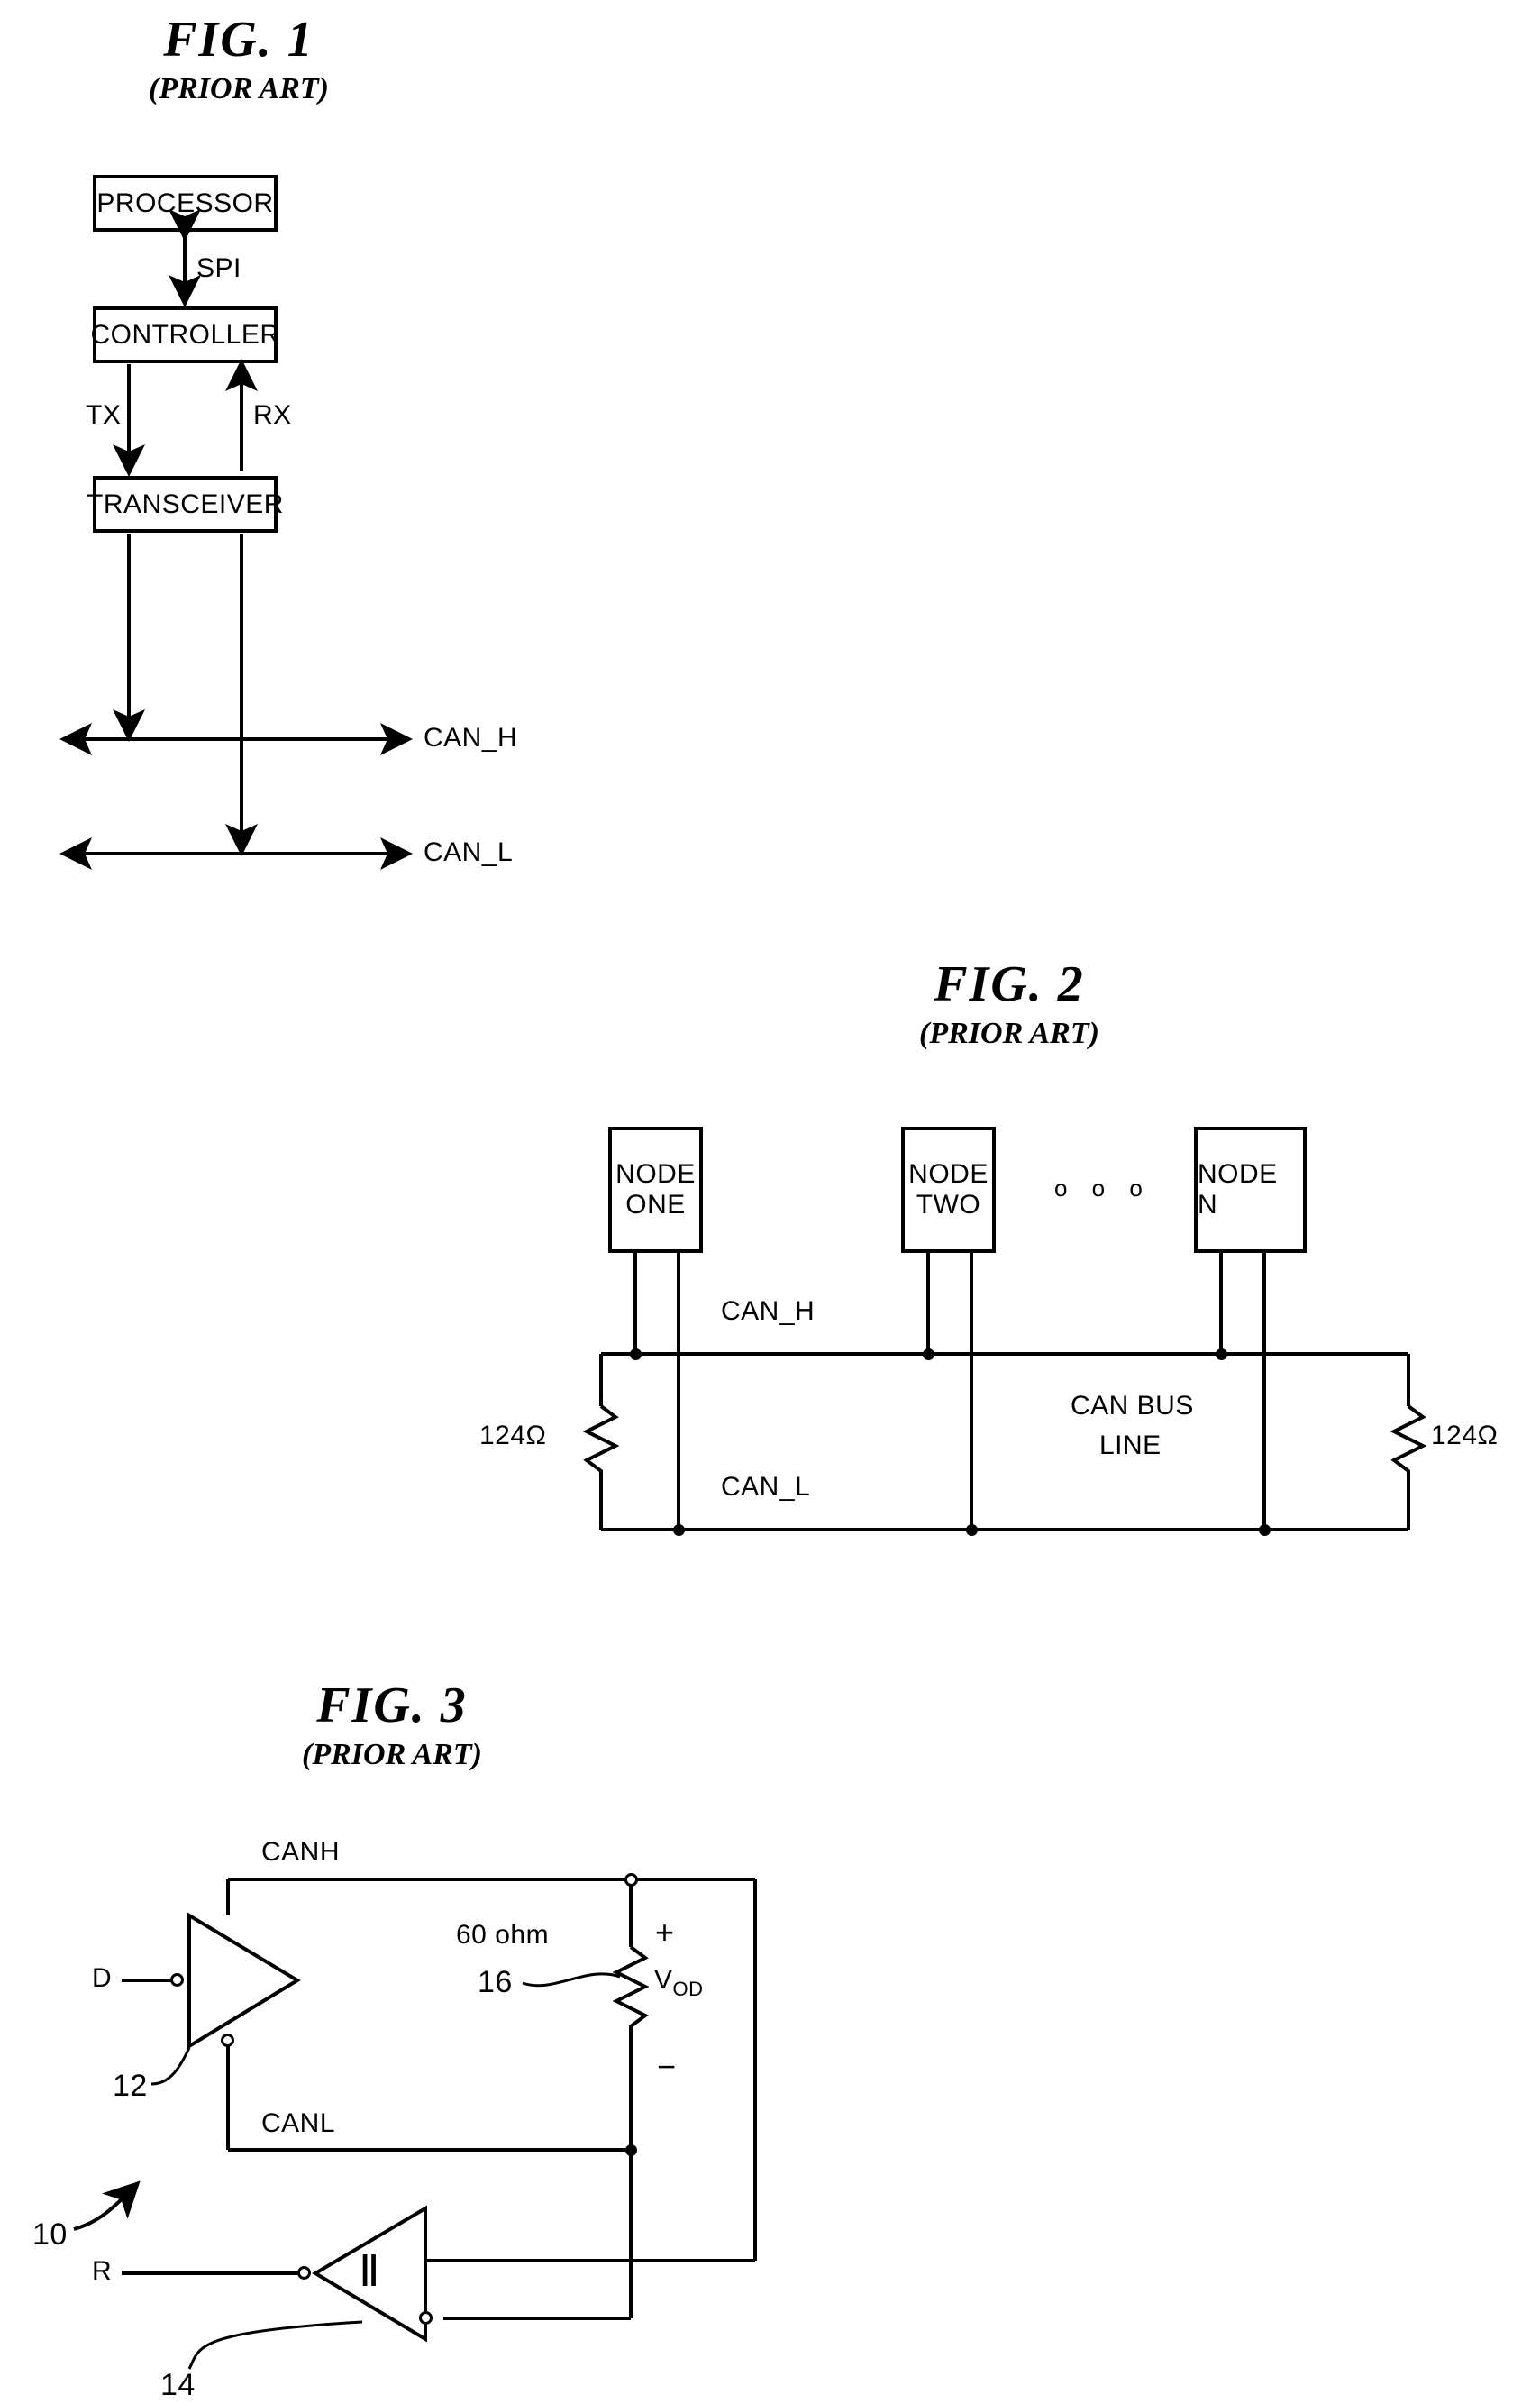 The image size is (1540, 2404). What do you see at coordinates (766, 1487) in the screenshot?
I see `figure-2-can-l-label: CAN_L` at bounding box center [766, 1487].